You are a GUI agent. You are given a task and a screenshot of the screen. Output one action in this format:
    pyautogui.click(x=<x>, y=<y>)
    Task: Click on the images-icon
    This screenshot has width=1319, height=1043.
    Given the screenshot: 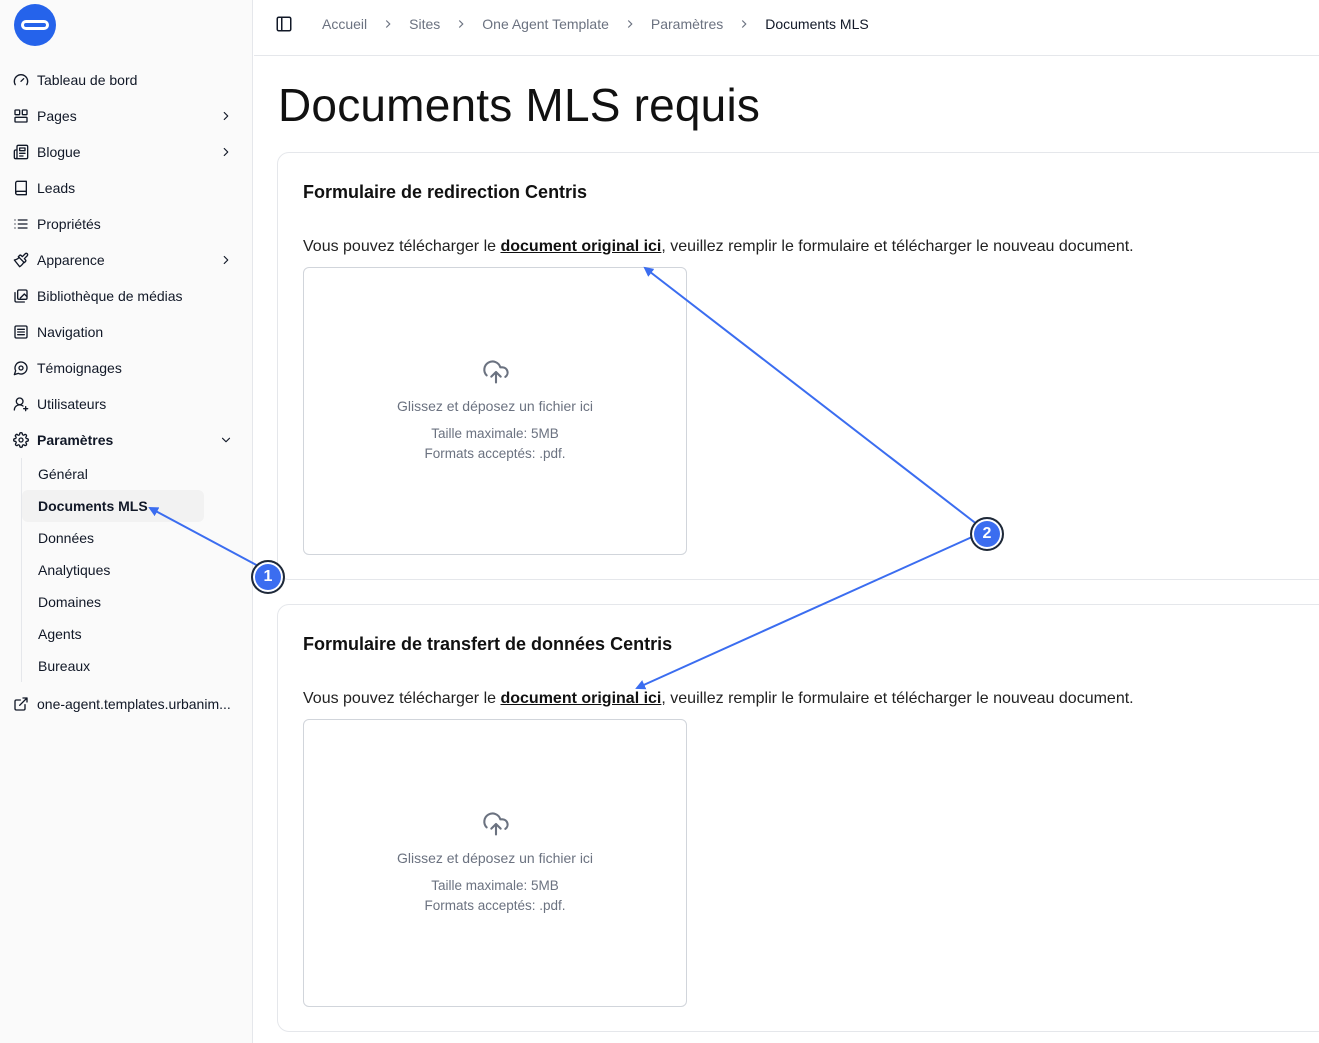 What is the action you would take?
    pyautogui.click(x=21, y=296)
    